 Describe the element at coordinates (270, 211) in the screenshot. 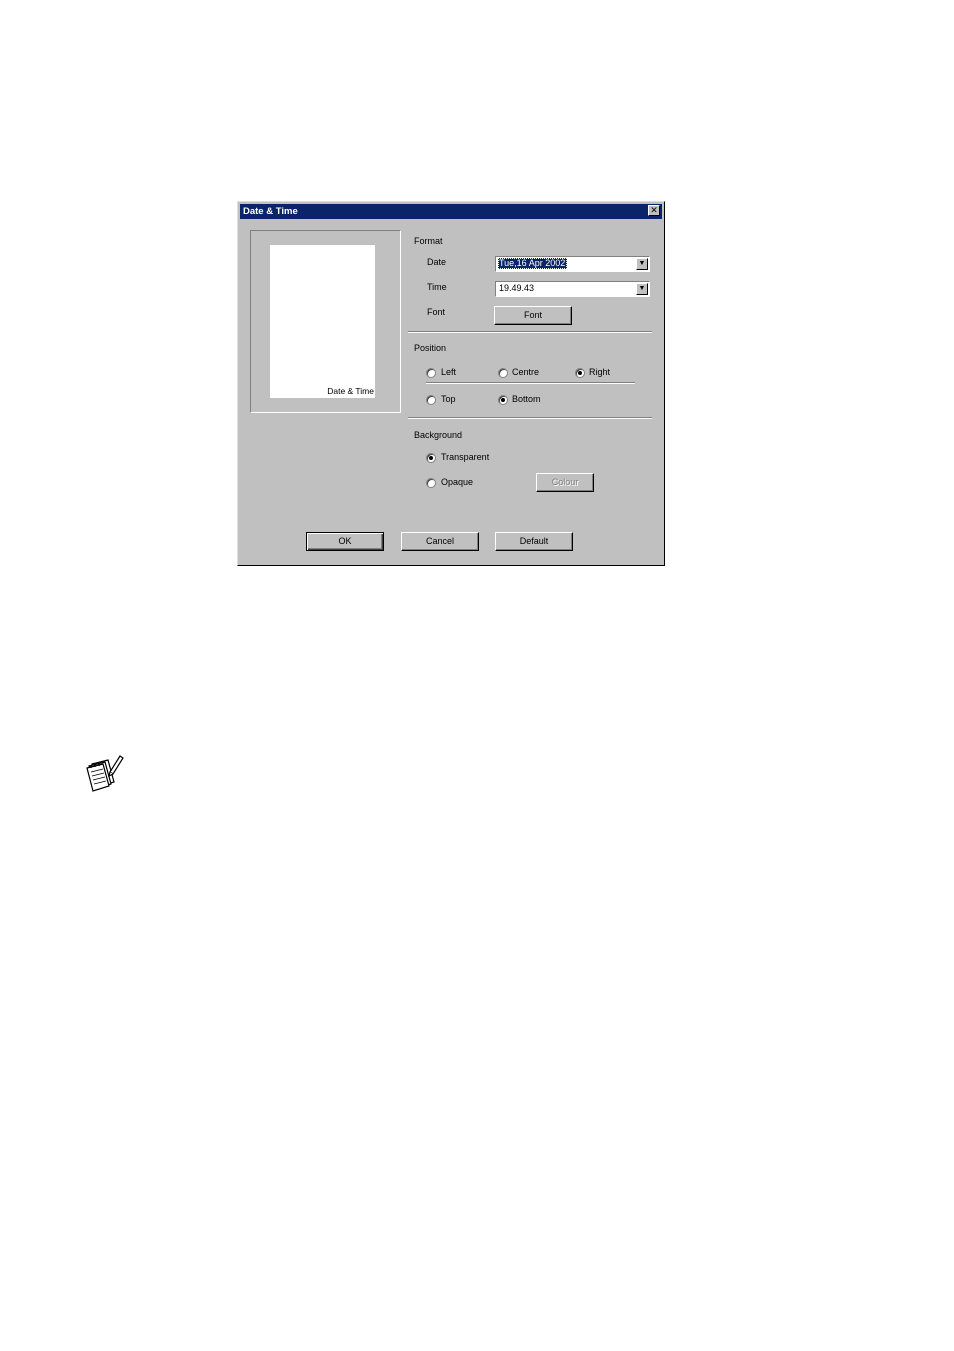

I see `dialog-title: Date & Time` at that location.